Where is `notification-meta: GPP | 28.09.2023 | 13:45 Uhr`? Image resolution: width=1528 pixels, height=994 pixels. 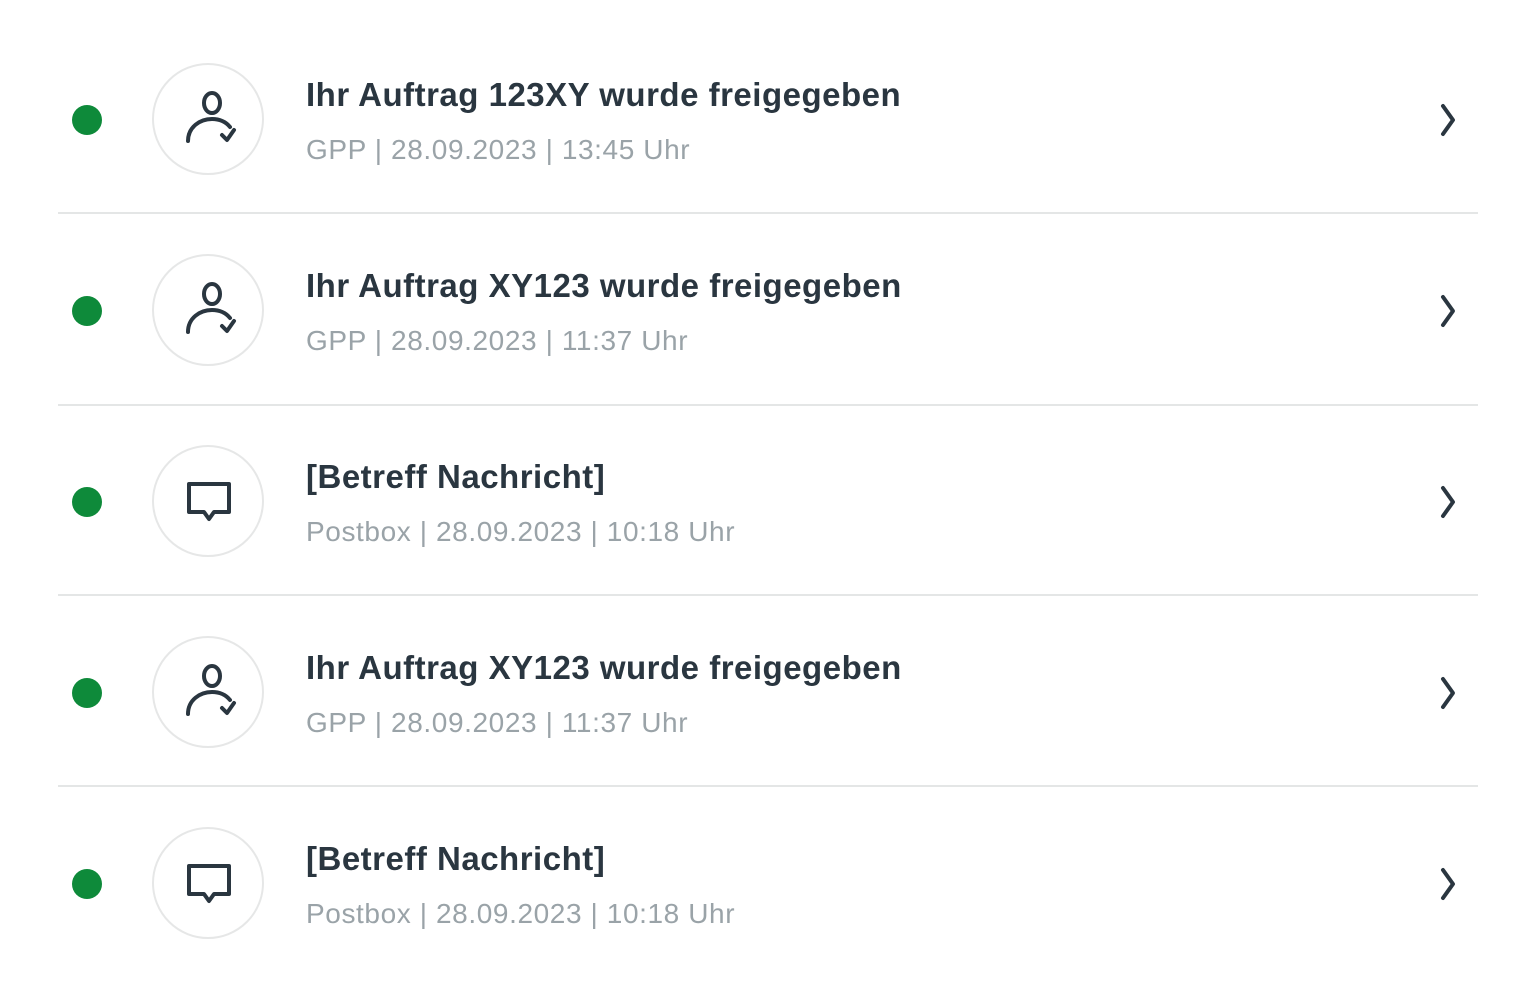 notification-meta: GPP | 28.09.2023 | 13:45 Uhr is located at coordinates (498, 149).